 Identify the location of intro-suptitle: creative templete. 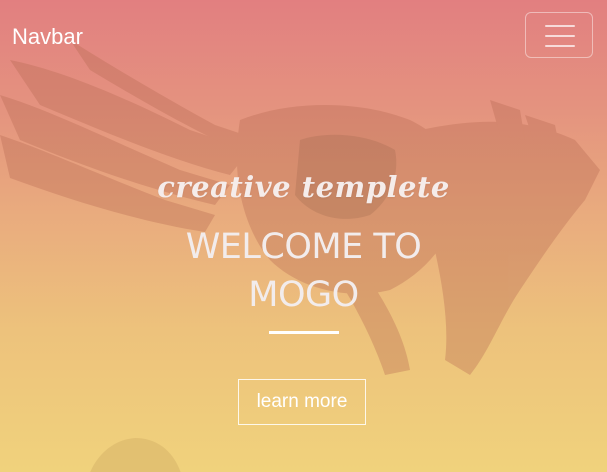
(303, 187).